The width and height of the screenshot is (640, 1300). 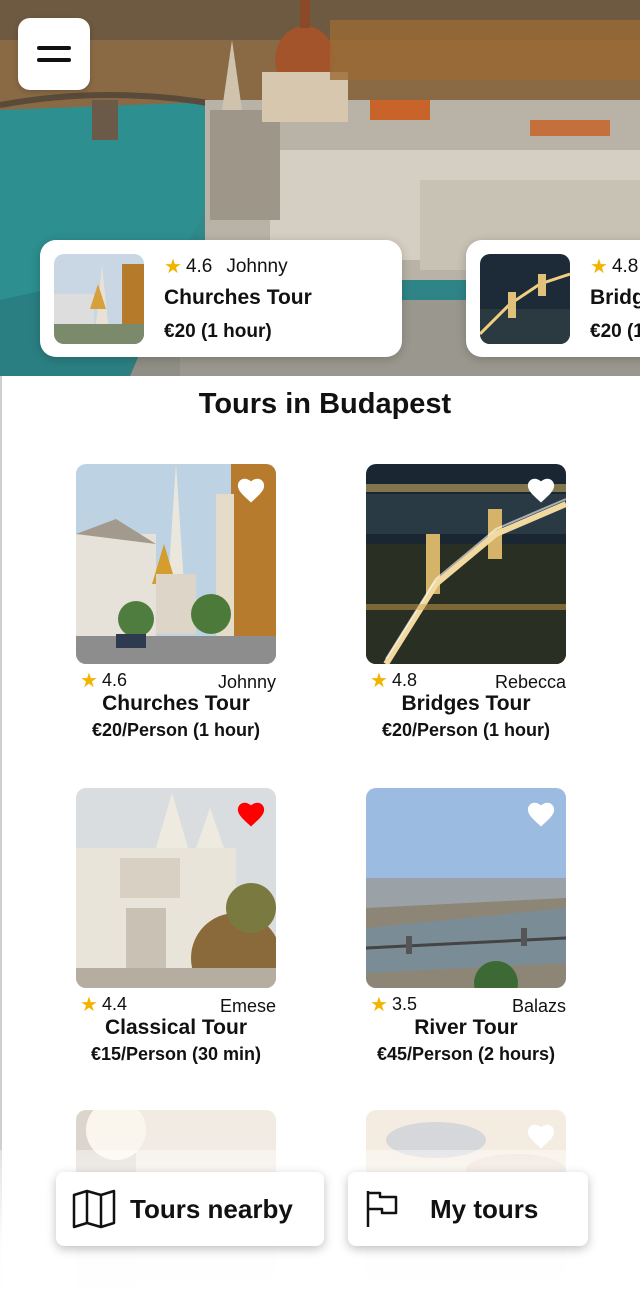 What do you see at coordinates (615, 297) in the screenshot?
I see `featured-title: Bridg` at bounding box center [615, 297].